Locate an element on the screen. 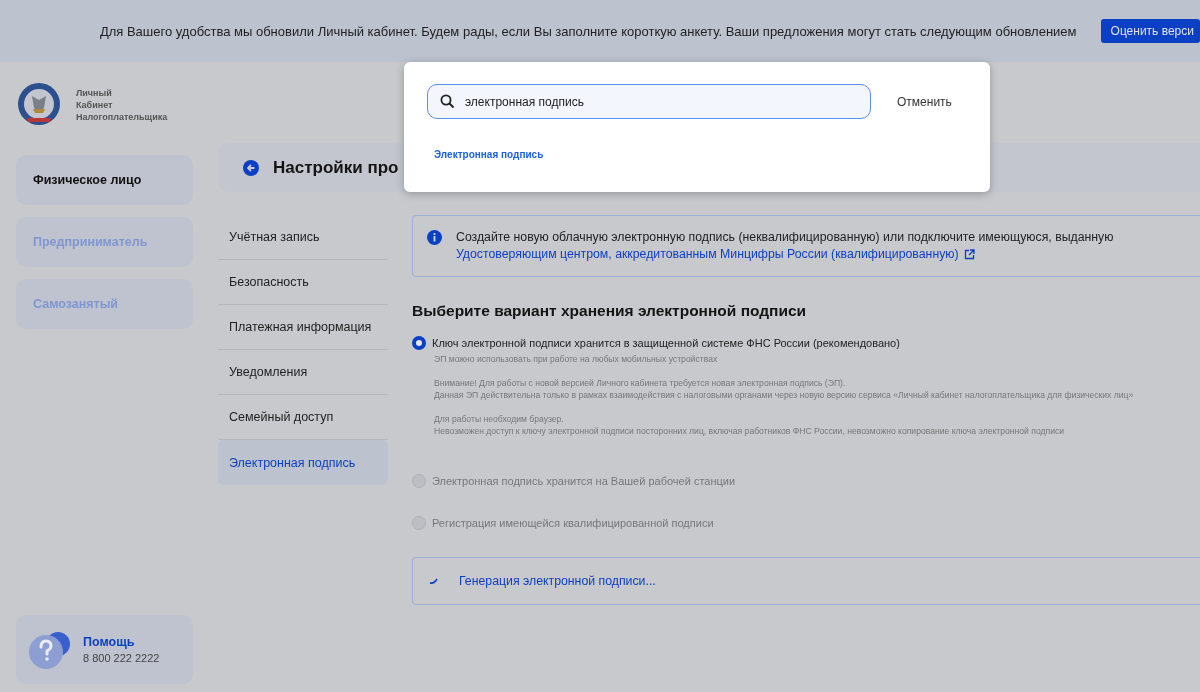  info-icon is located at coordinates (434, 237).